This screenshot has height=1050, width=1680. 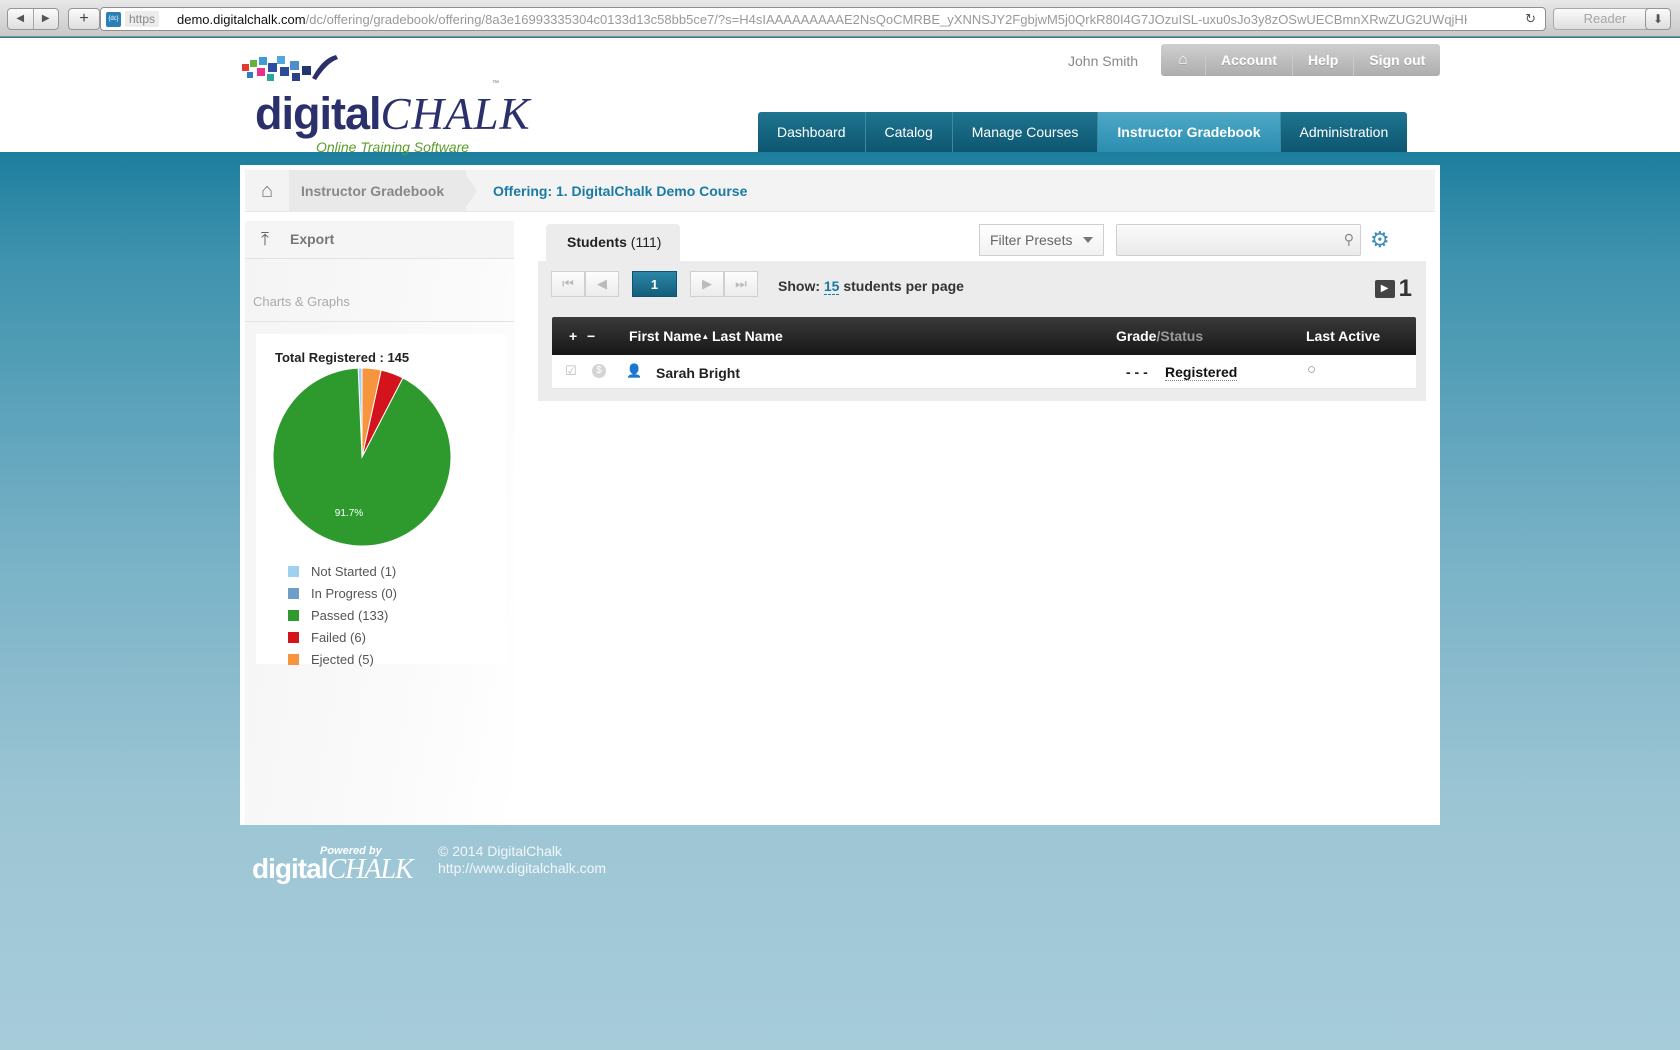 I want to click on next-page-button: ▶, so click(x=707, y=284).